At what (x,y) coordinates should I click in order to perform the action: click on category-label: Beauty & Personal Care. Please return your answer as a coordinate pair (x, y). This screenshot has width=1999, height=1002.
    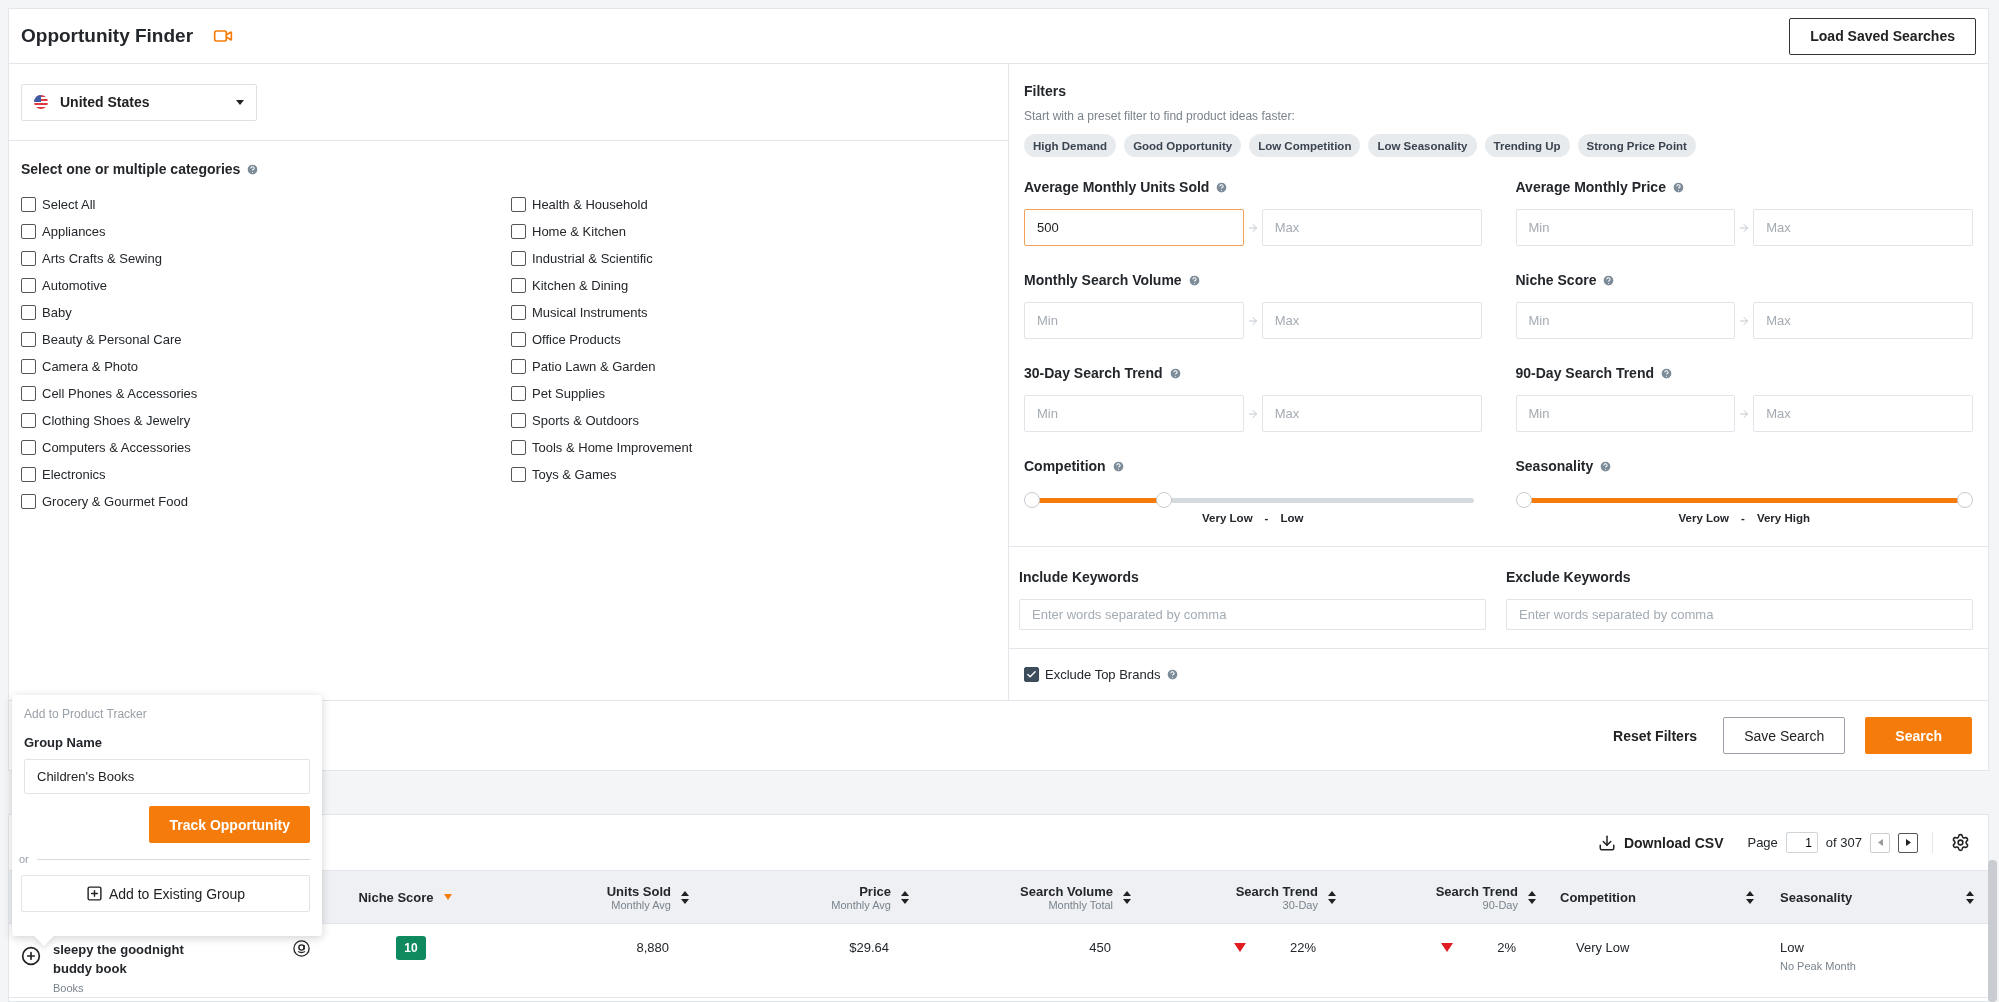
    Looking at the image, I should click on (112, 339).